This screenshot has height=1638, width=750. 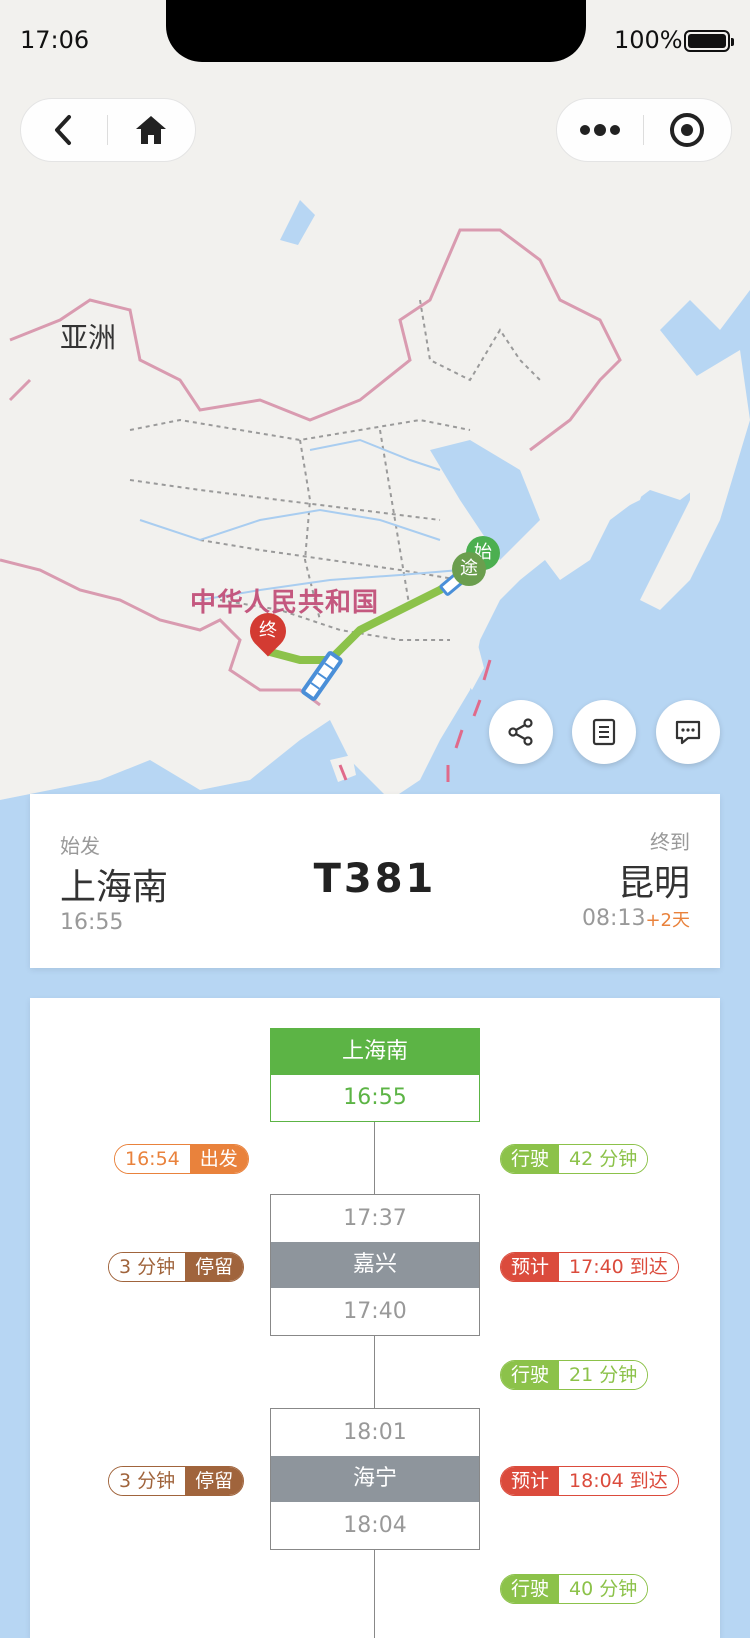 I want to click on run-duration-chip: 行驶 40 分钟, so click(x=574, y=1589).